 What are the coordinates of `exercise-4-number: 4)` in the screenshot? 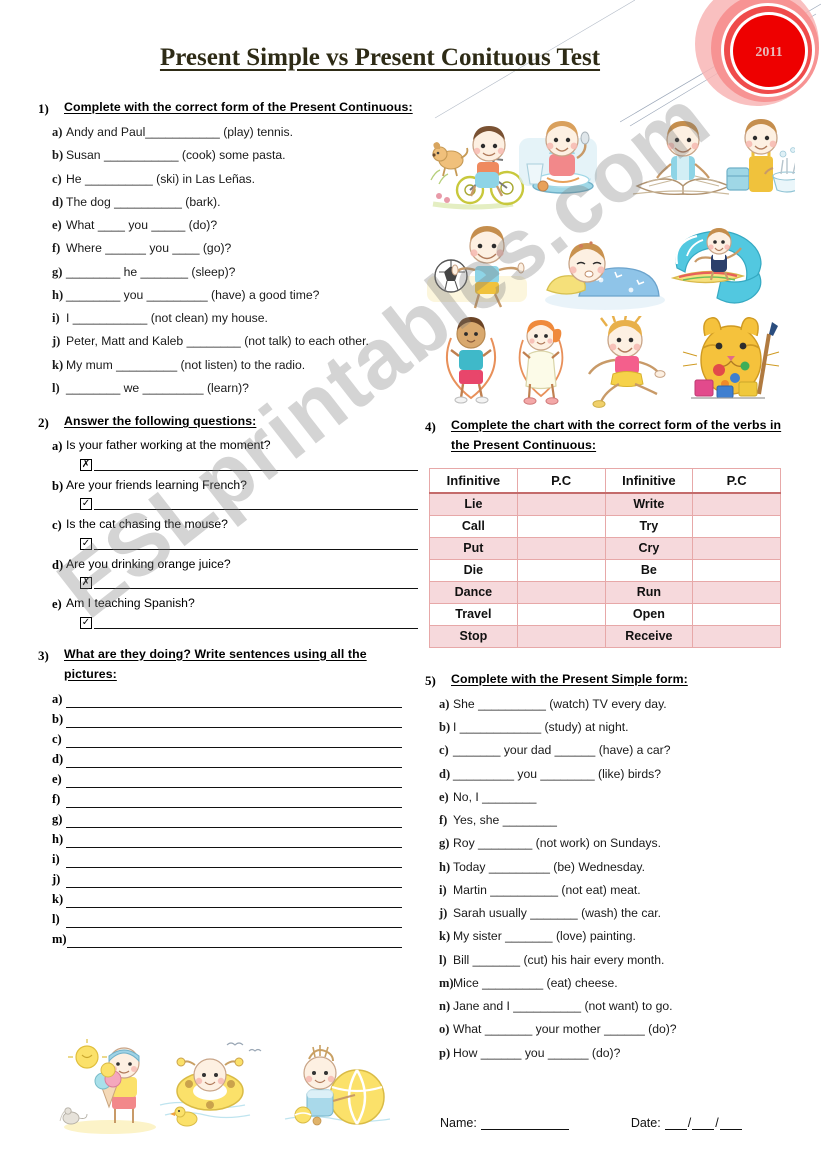 It's located at (430, 426).